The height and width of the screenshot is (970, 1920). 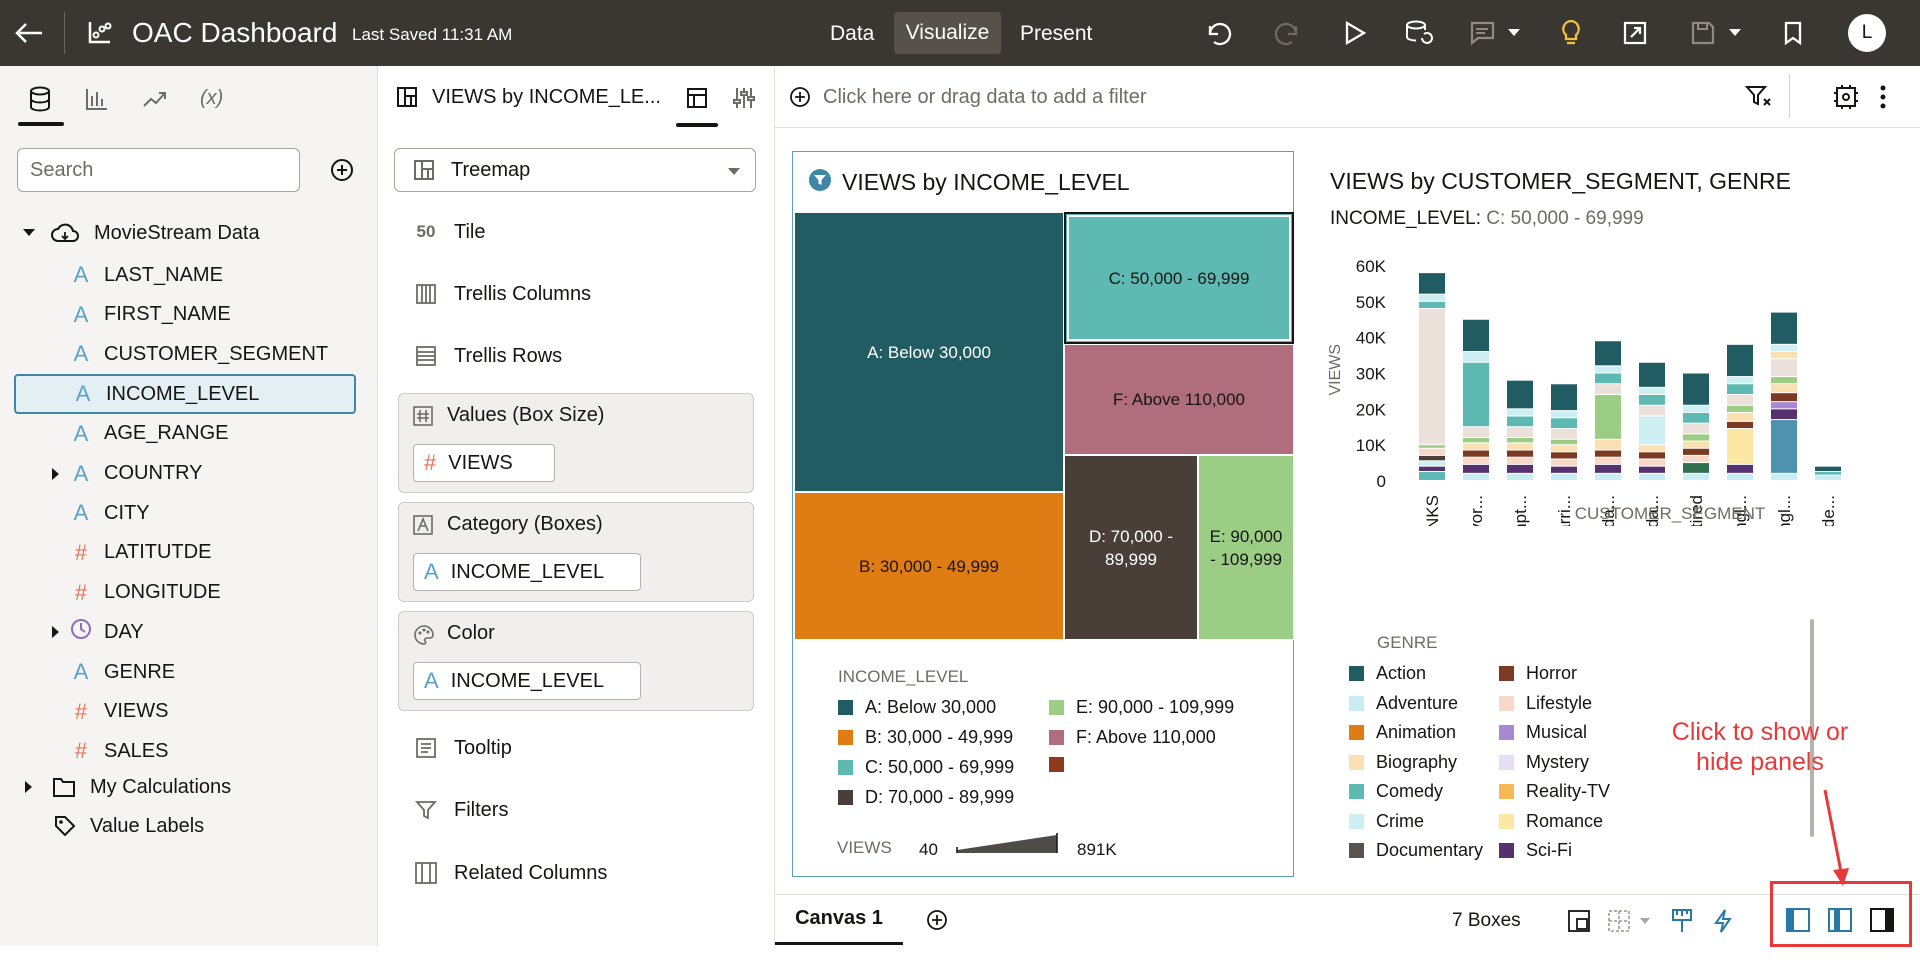 What do you see at coordinates (127, 787) in the screenshot?
I see `tree-my-calculations: My Calculations` at bounding box center [127, 787].